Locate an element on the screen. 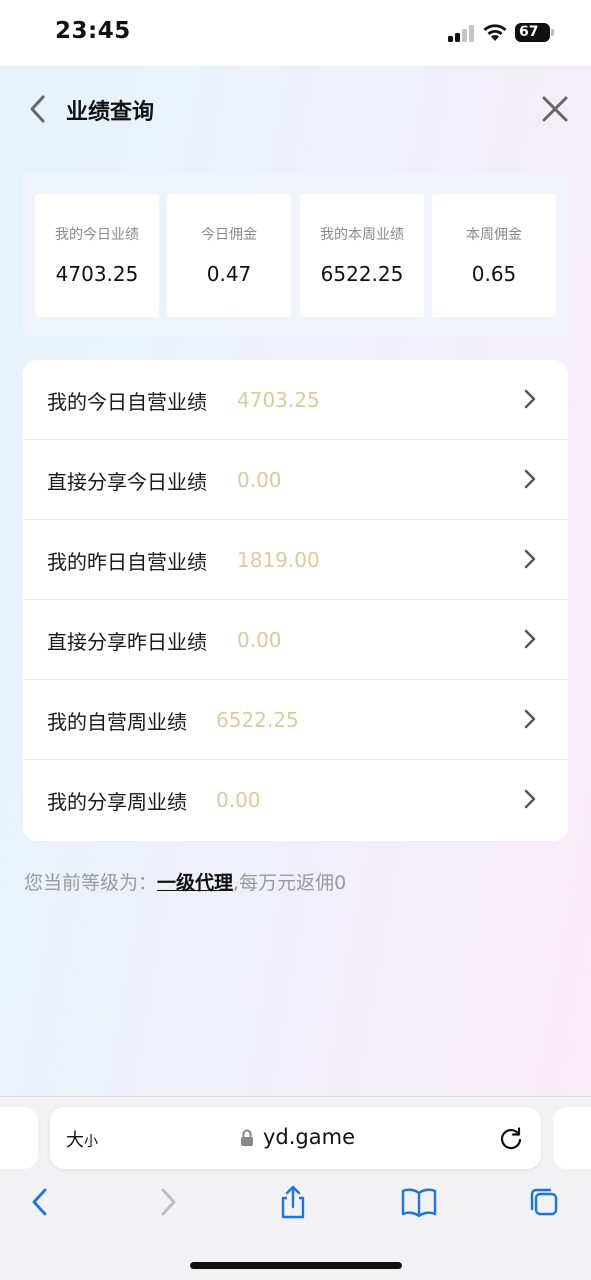 The image size is (591, 1280). next-tab-peek is located at coordinates (572, 1138).